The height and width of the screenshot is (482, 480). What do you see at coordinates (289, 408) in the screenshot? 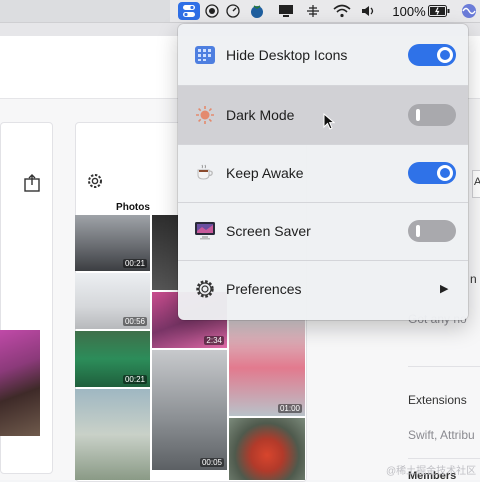
I see `video-duration: 01:00` at bounding box center [289, 408].